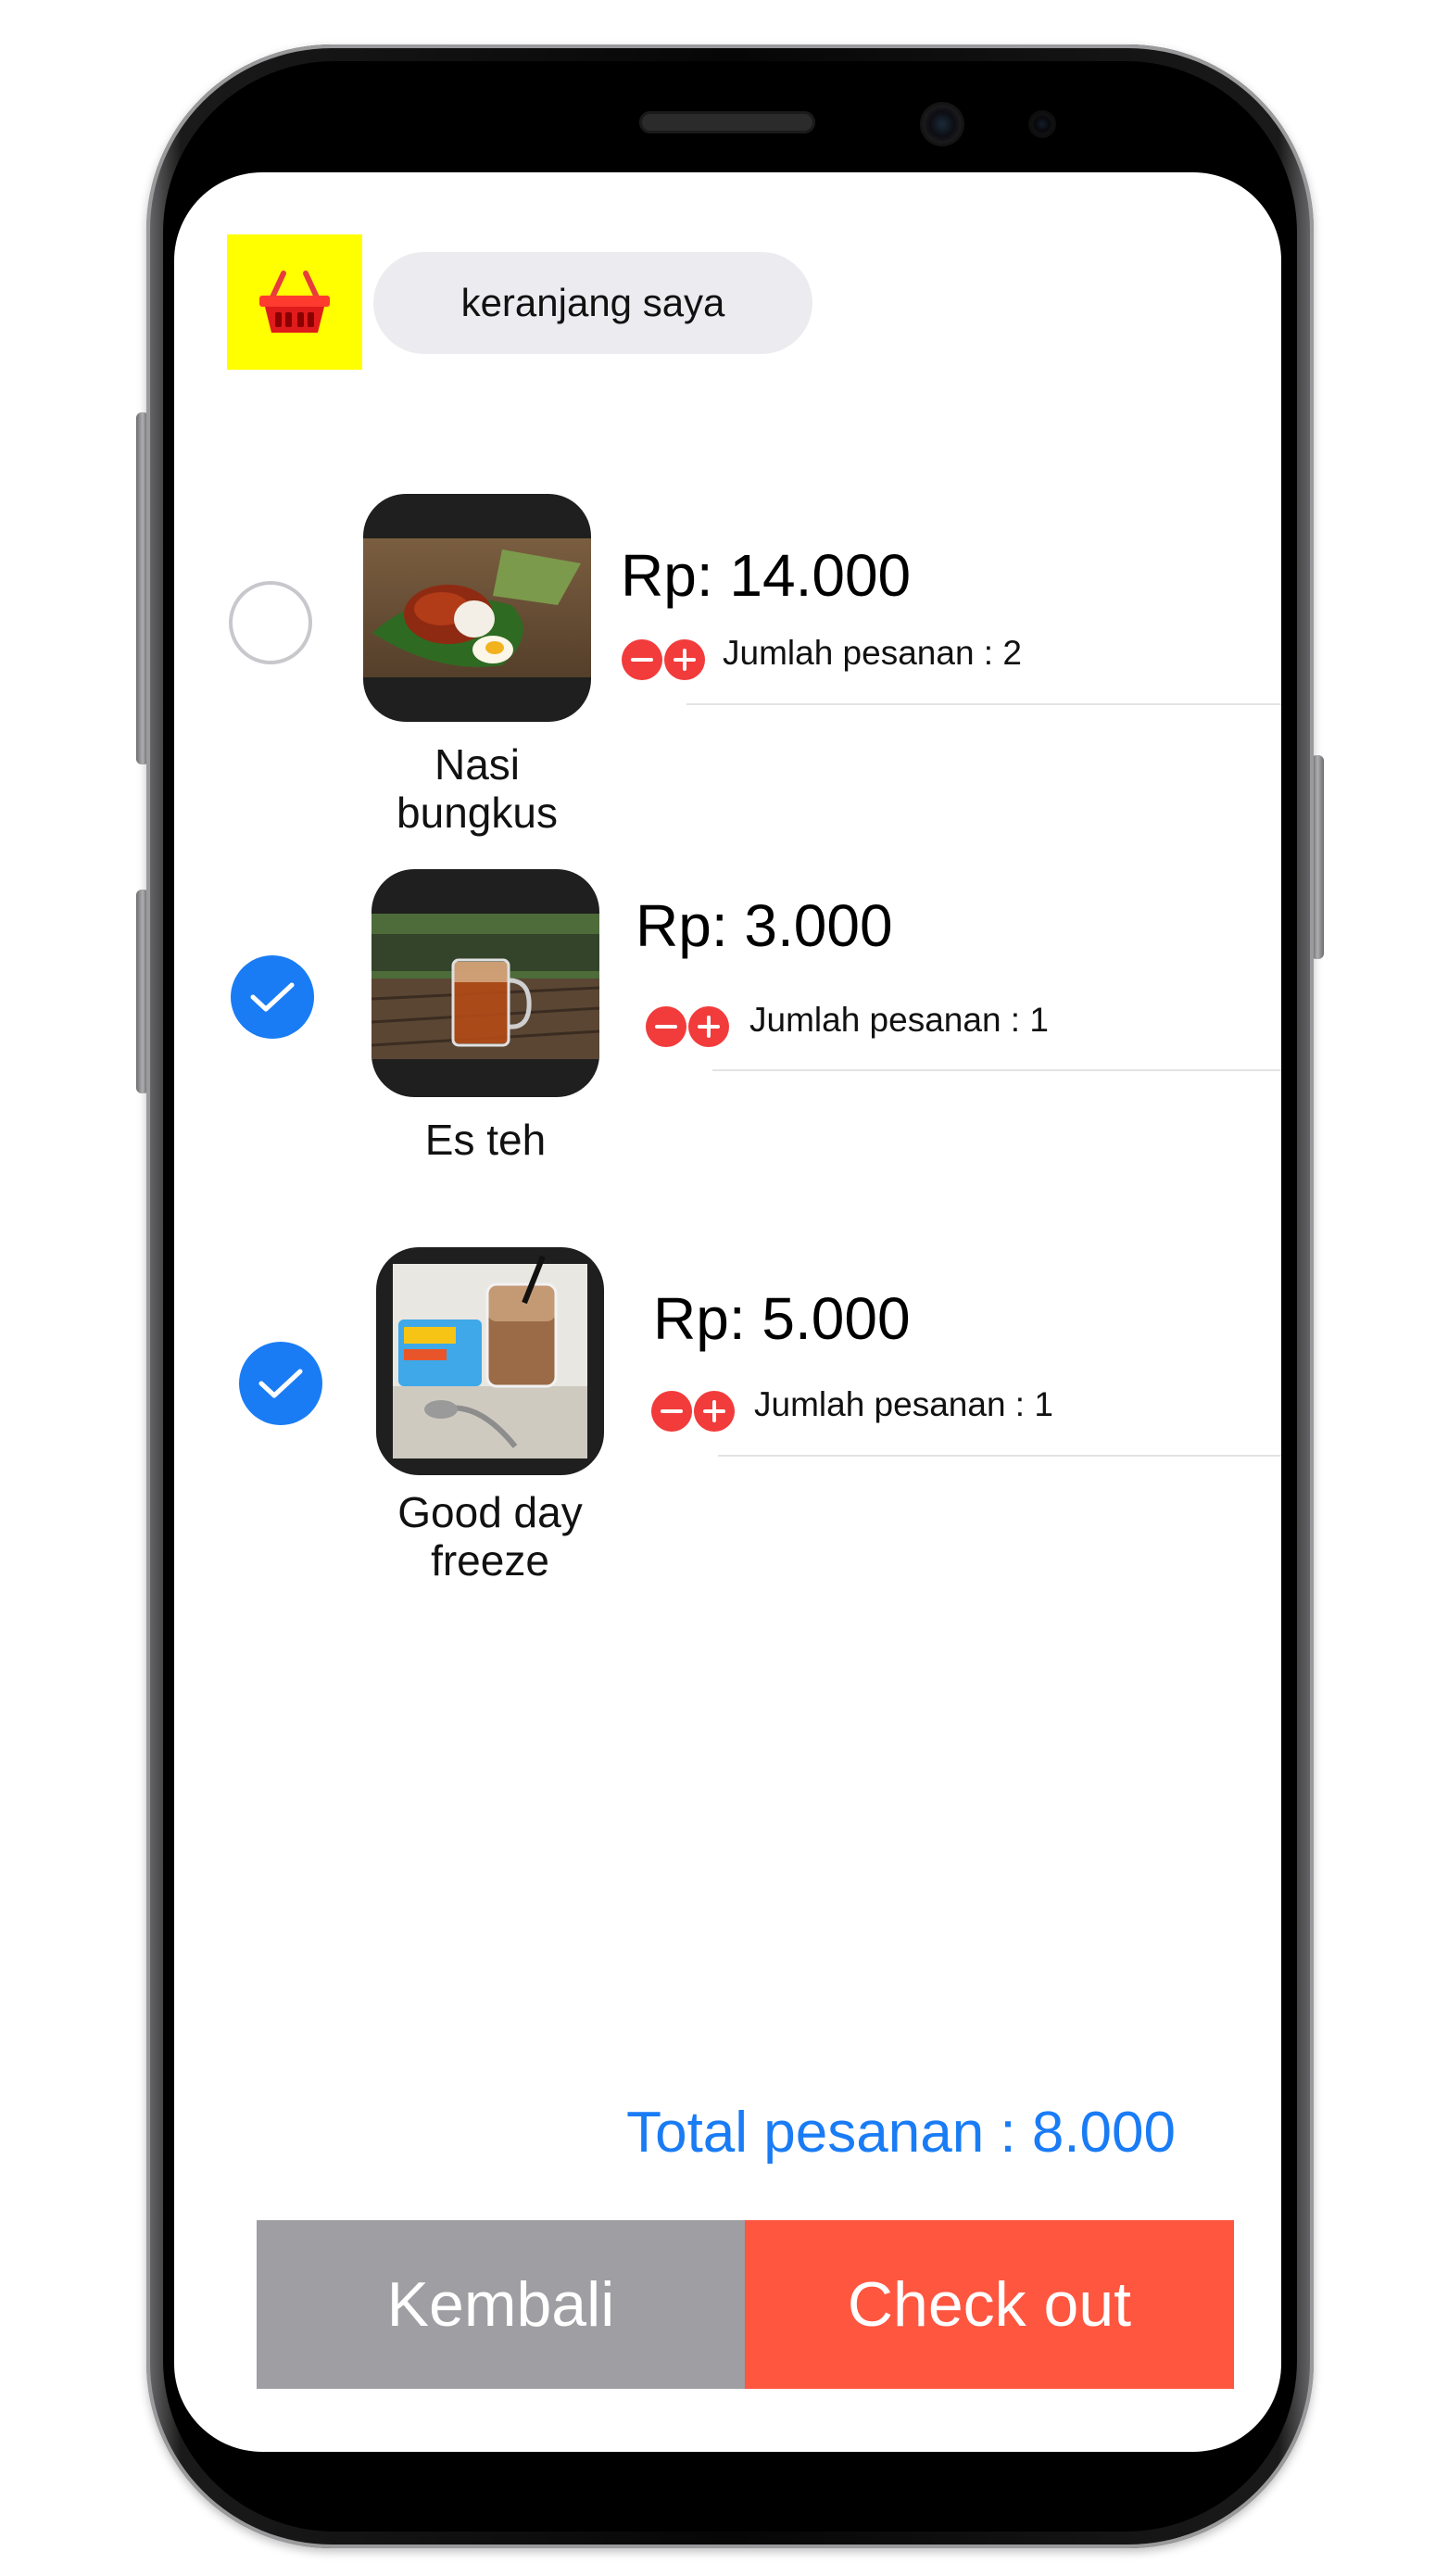 This screenshot has height=2576, width=1448. Describe the element at coordinates (782, 1318) in the screenshot. I see `item-price: Rp: 5.000` at that location.